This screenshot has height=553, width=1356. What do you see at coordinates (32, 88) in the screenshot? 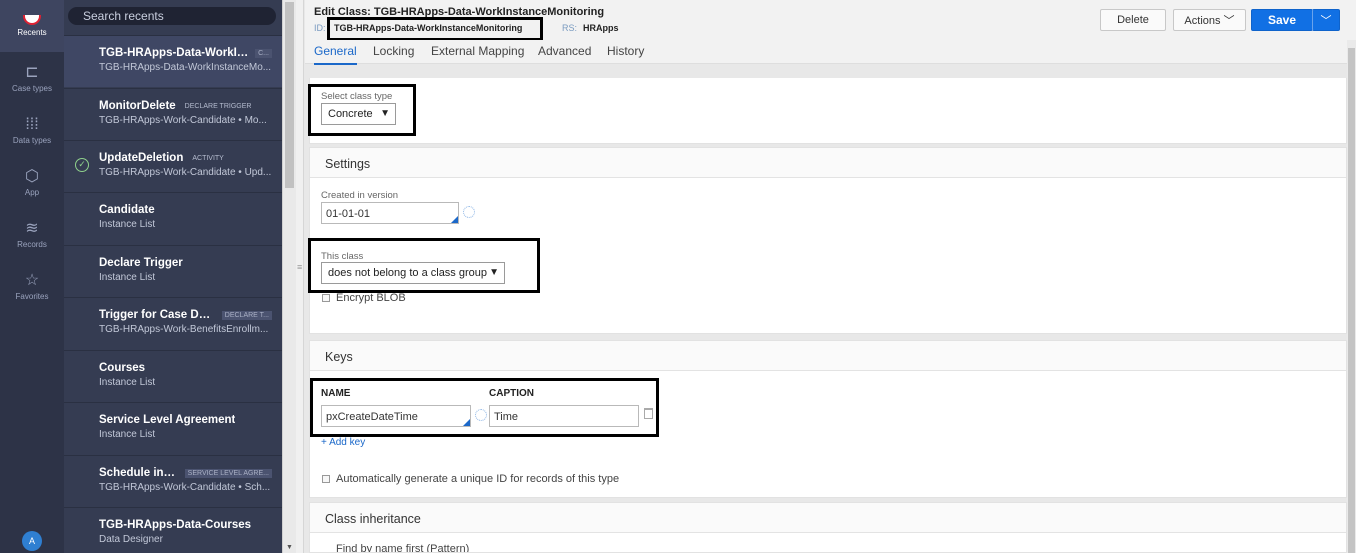
I see `rail-label: Case types` at bounding box center [32, 88].